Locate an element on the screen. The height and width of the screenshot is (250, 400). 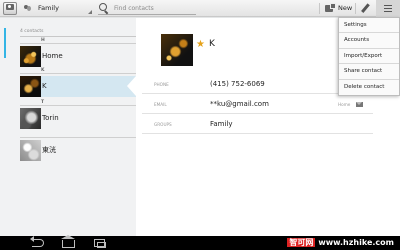
group-icon is located at coordinates (28, 8).